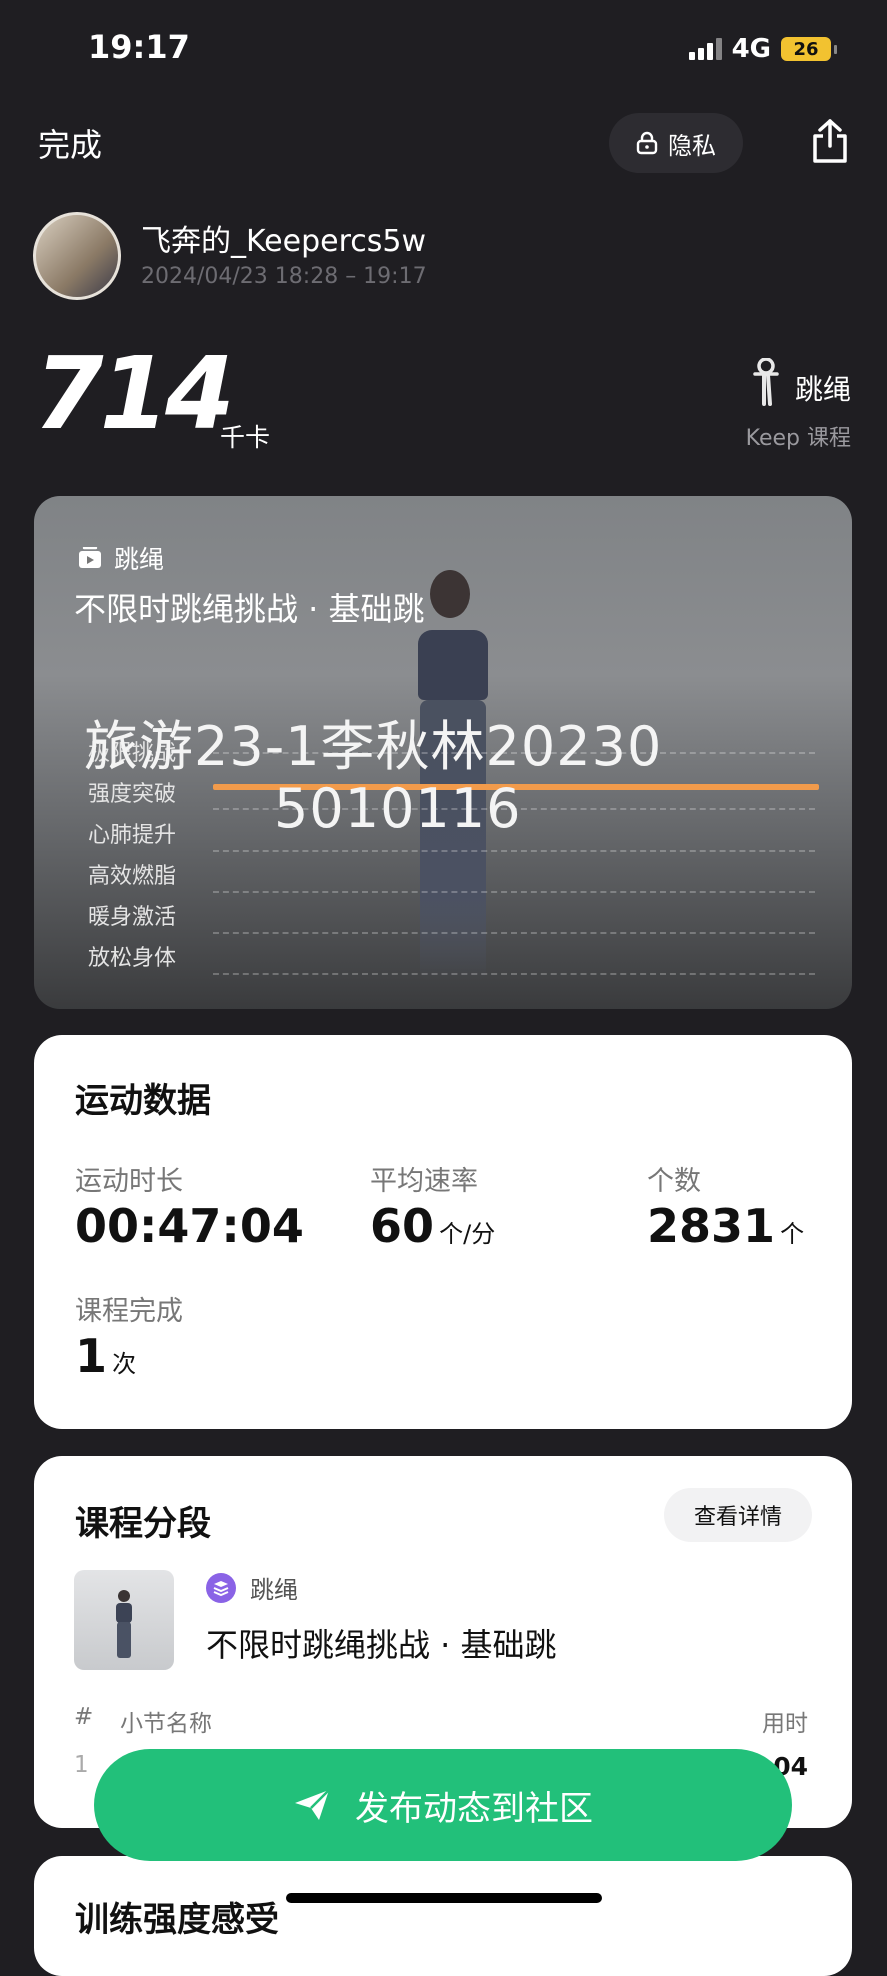 This screenshot has width=887, height=1976. I want to click on send-icon, so click(312, 1804).